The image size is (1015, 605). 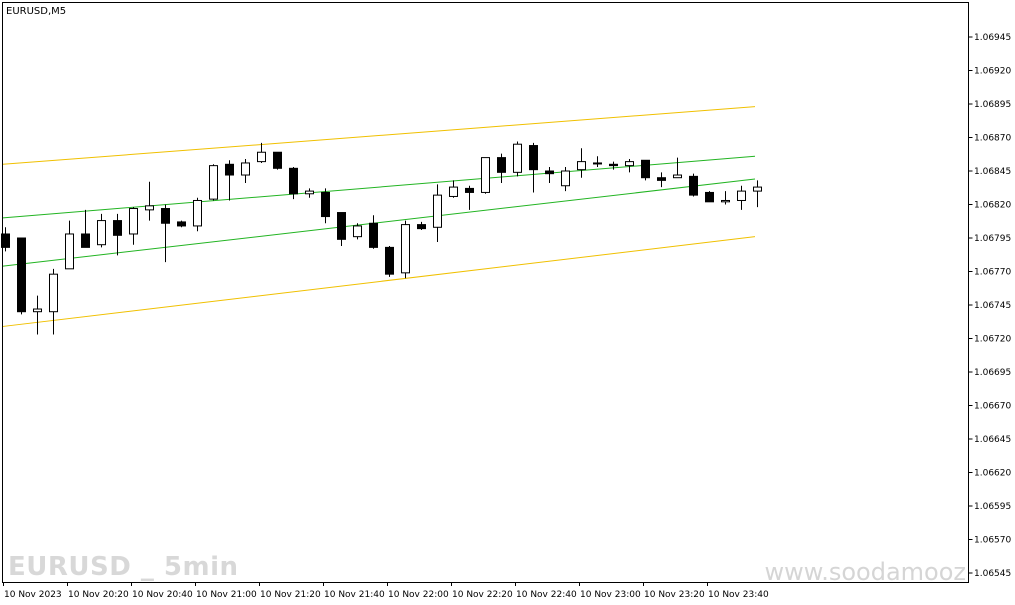 What do you see at coordinates (123, 567) in the screenshot?
I see `watermark-left: EURUSD _ 5min` at bounding box center [123, 567].